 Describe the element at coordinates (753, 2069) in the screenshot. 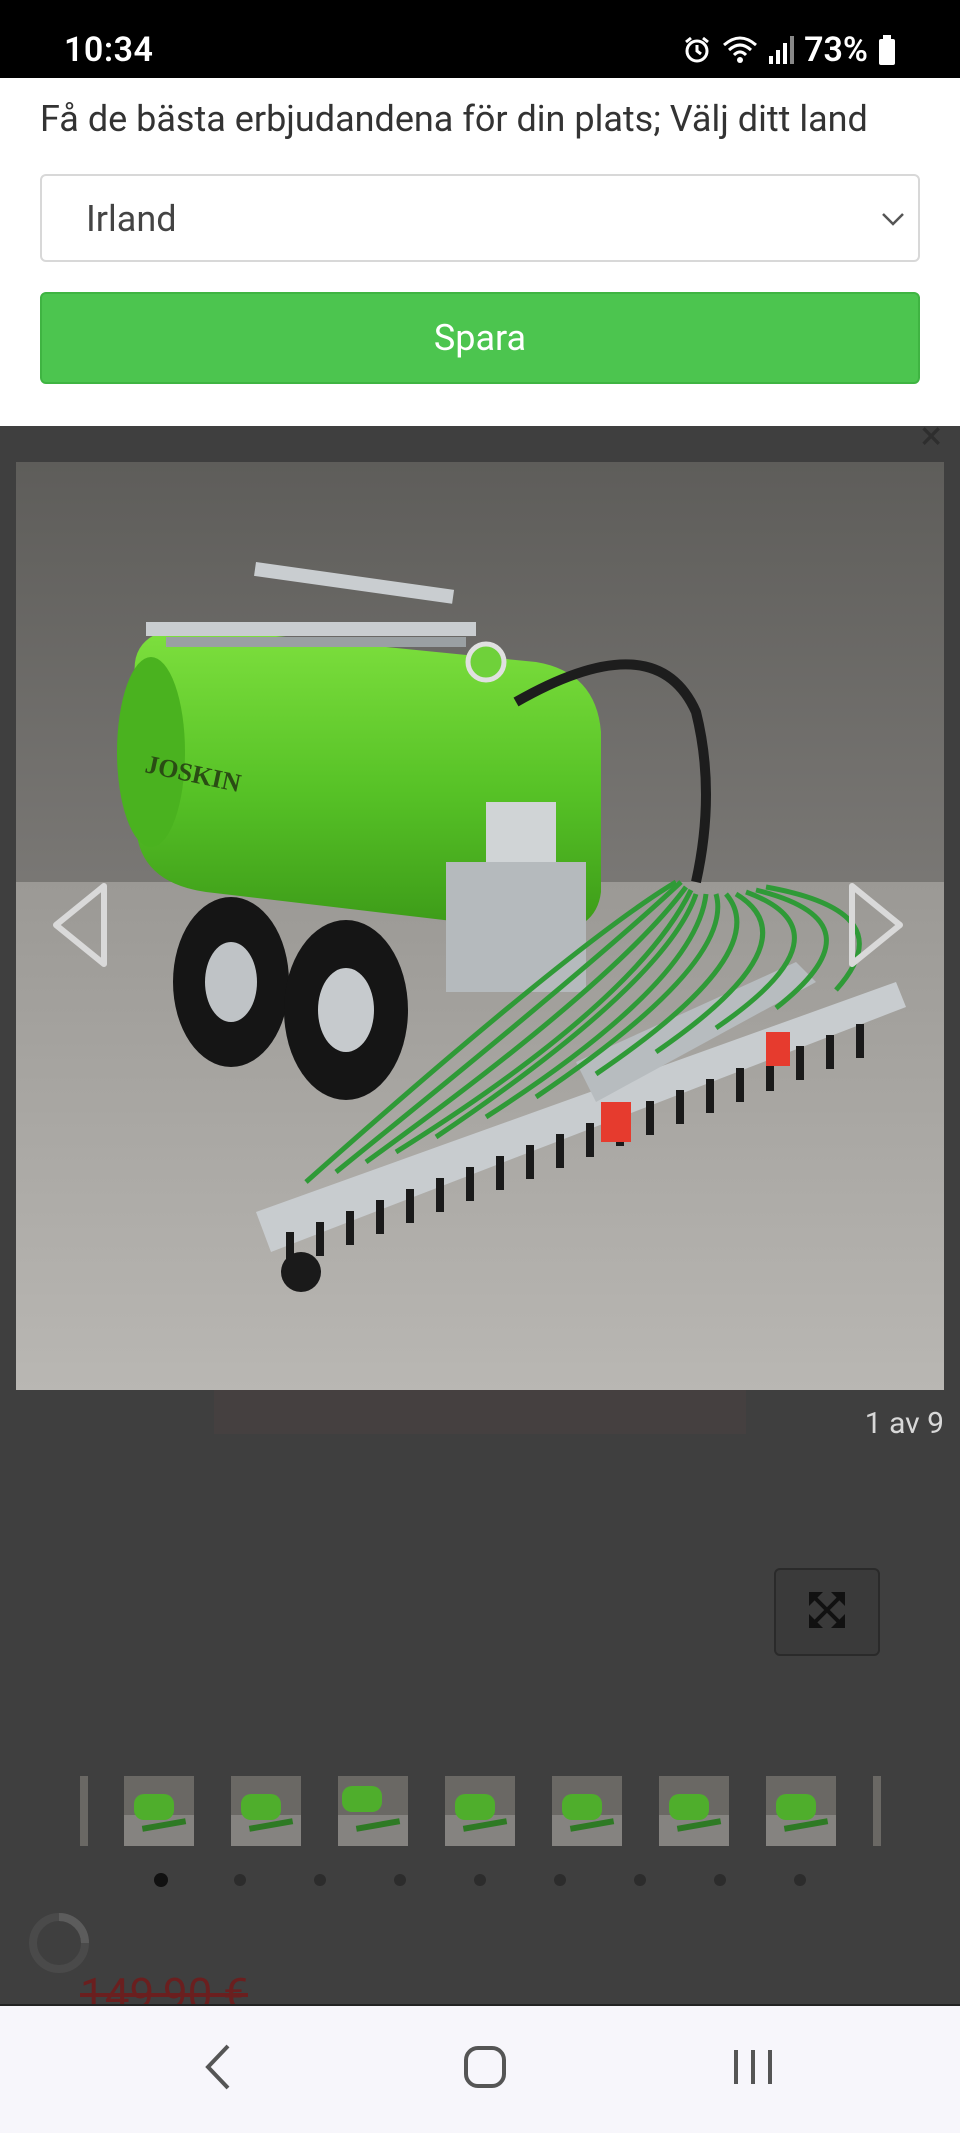

I see `recents-icon` at that location.